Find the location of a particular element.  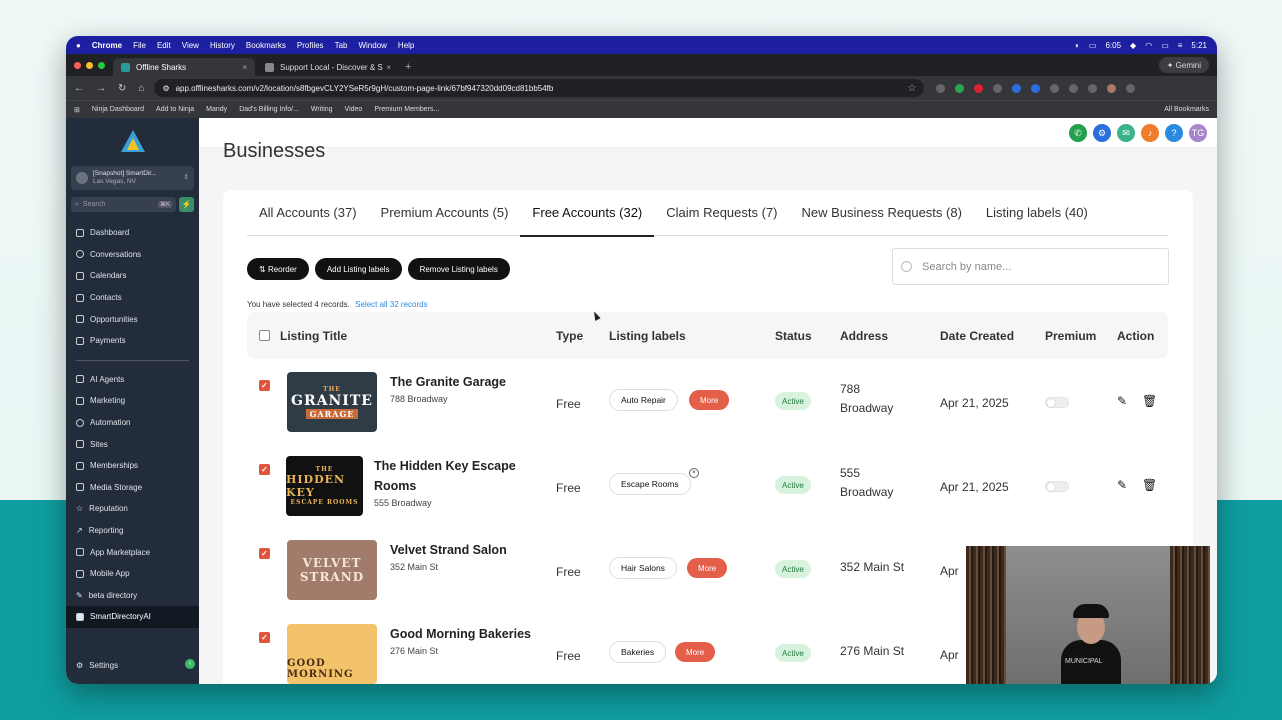

listing-label-chip: Auto Repair is located at coordinates (643, 400).